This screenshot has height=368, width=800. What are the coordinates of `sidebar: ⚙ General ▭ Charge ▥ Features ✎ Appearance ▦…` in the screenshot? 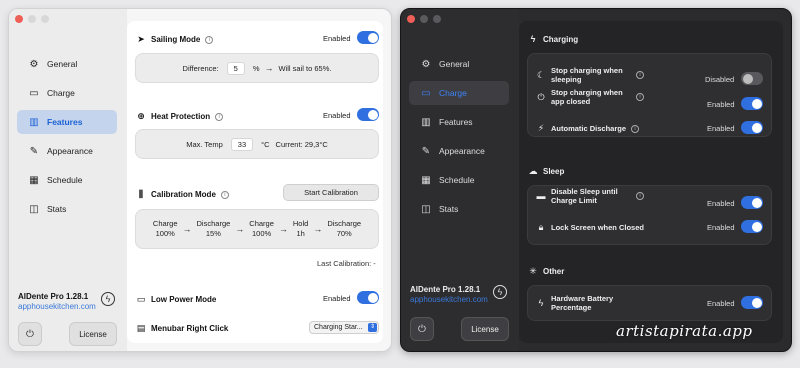 It's located at (68, 180).